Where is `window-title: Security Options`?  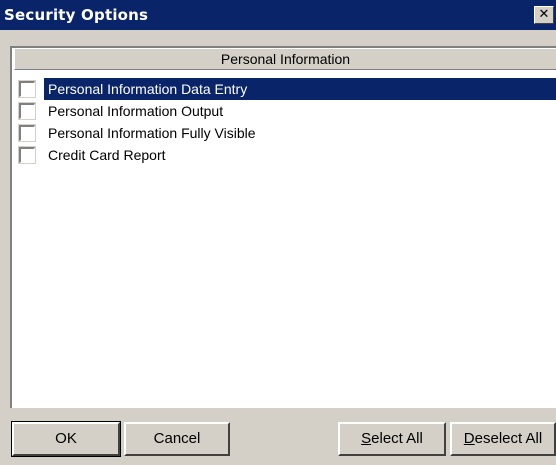 window-title: Security Options is located at coordinates (76, 15).